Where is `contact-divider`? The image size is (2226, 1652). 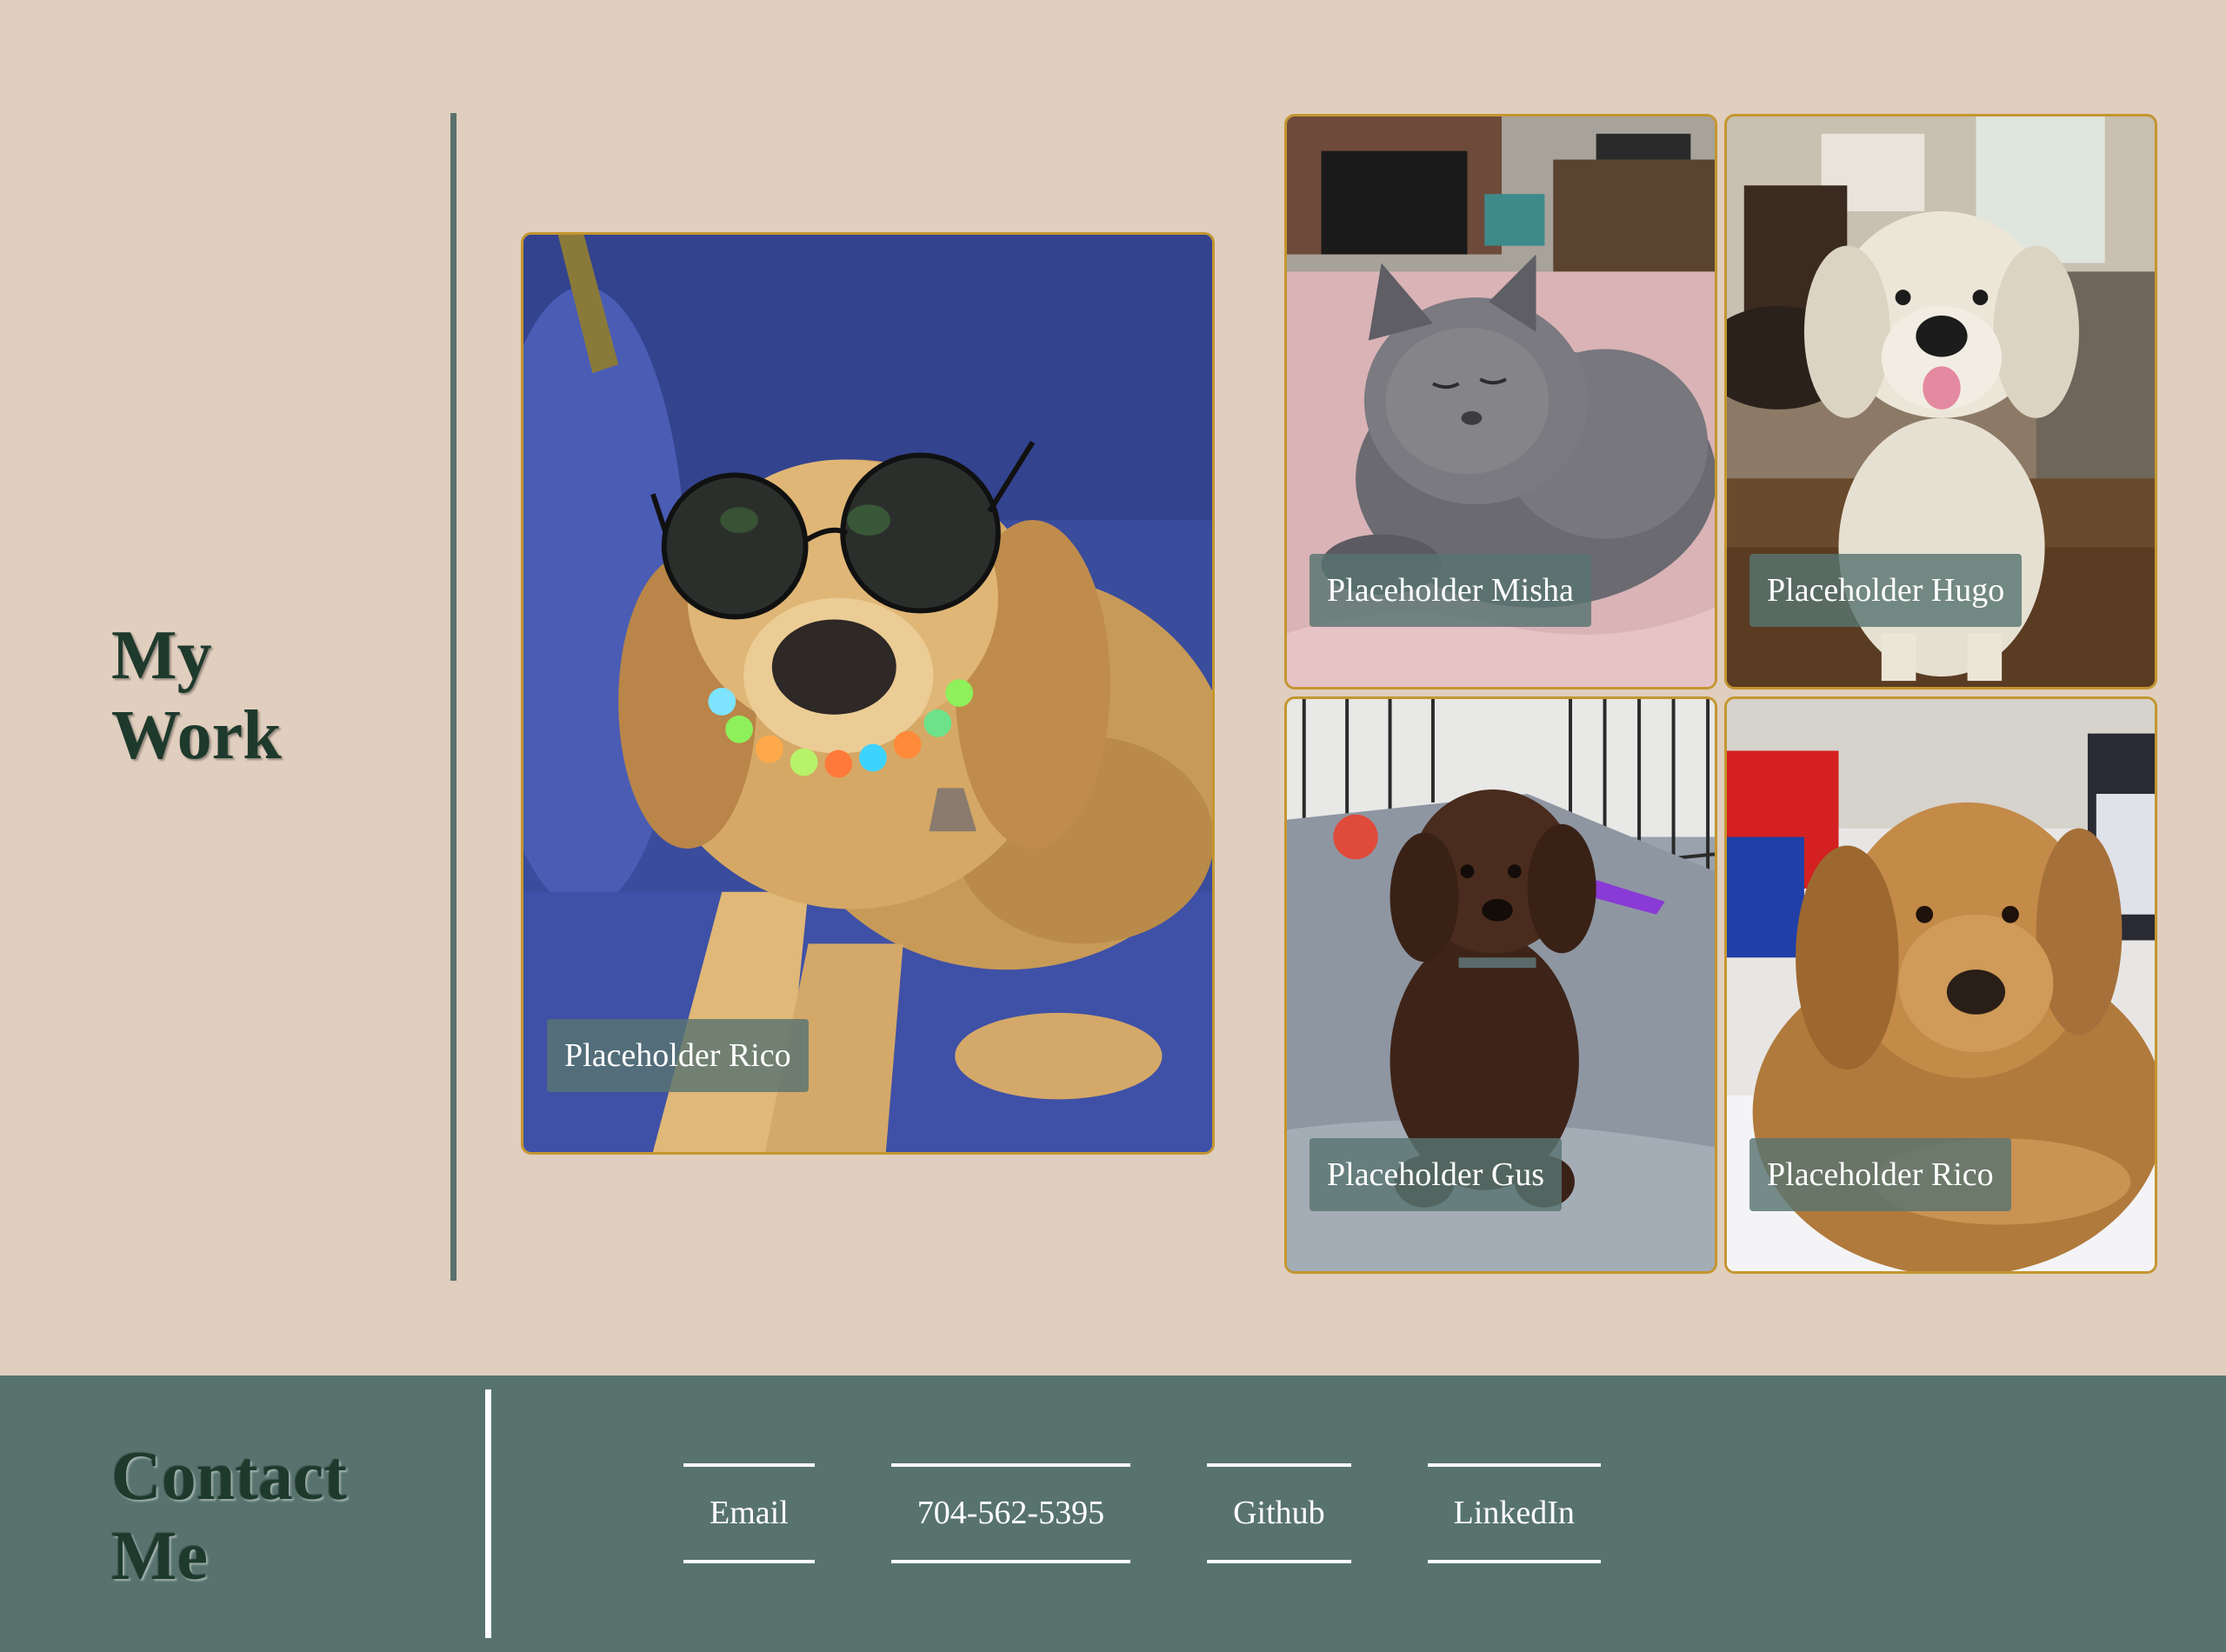 contact-divider is located at coordinates (488, 1513).